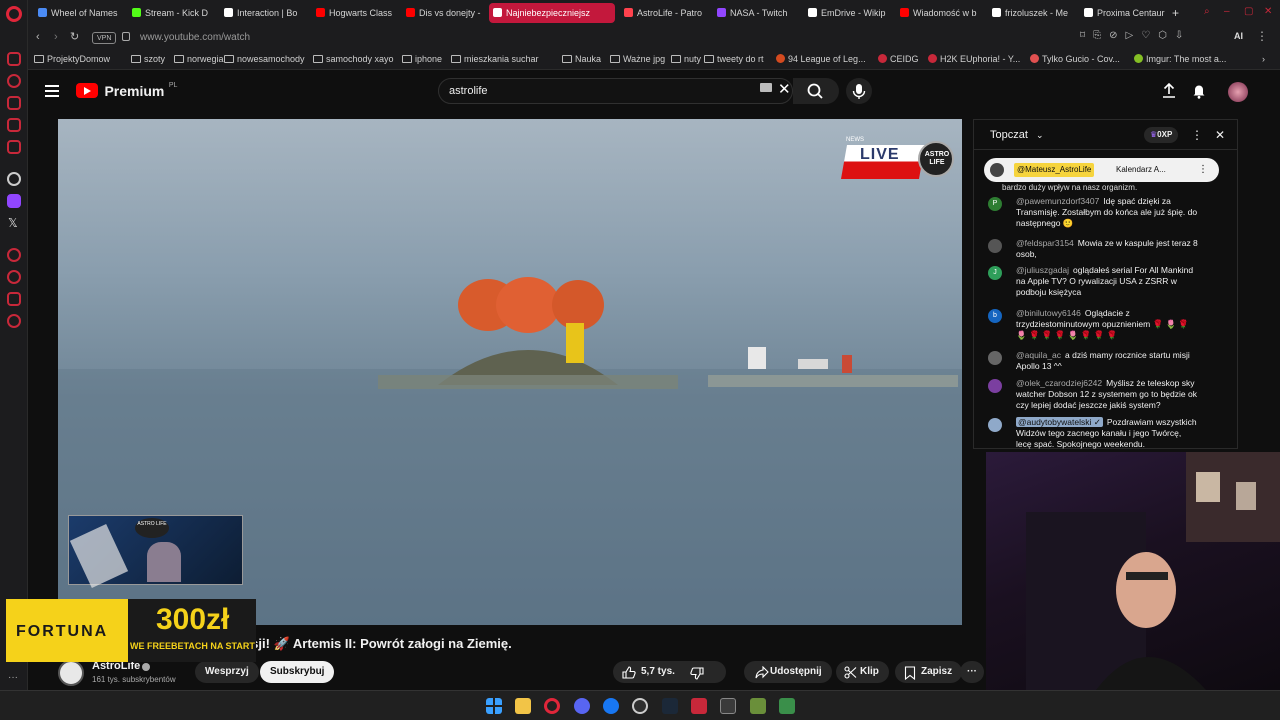 The image size is (1280, 720). What do you see at coordinates (611, 706) in the screenshot?
I see `facebook-icon` at bounding box center [611, 706].